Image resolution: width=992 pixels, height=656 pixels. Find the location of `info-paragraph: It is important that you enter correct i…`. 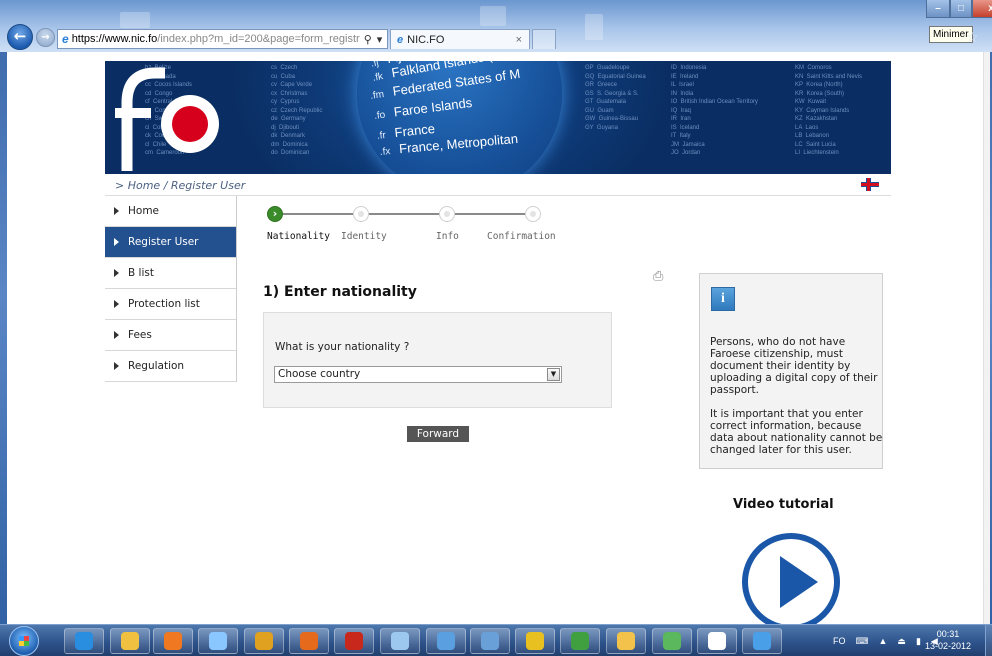

info-paragraph: It is important that you enter correct i… is located at coordinates (796, 432).